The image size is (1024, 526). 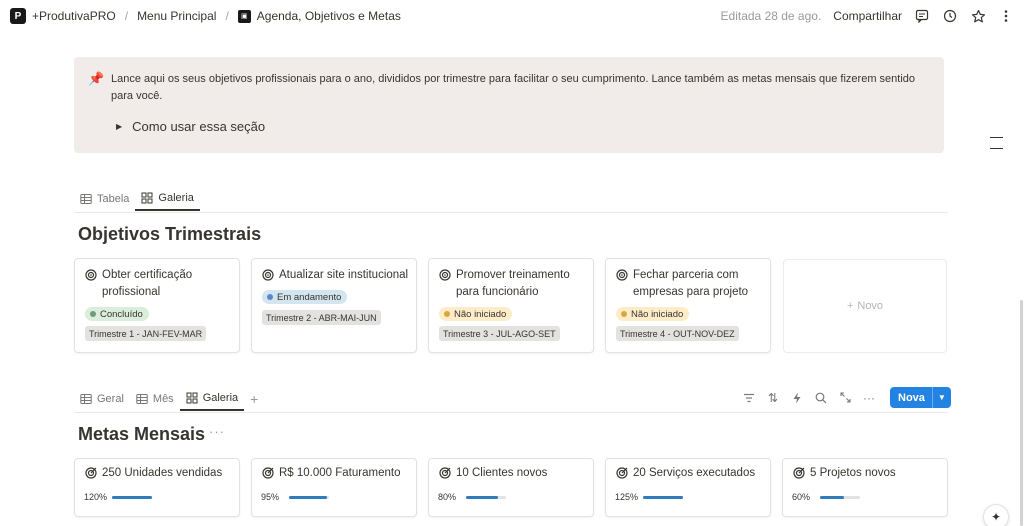 What do you see at coordinates (447, 497) in the screenshot?
I see `progress-percent: 80%` at bounding box center [447, 497].